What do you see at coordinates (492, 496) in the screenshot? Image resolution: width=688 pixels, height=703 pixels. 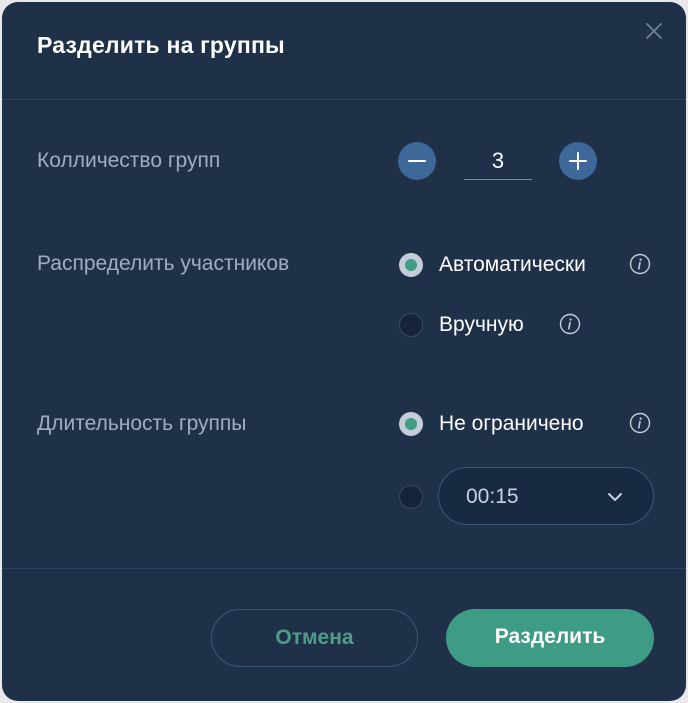 I see `duration-select-value: 00:15` at bounding box center [492, 496].